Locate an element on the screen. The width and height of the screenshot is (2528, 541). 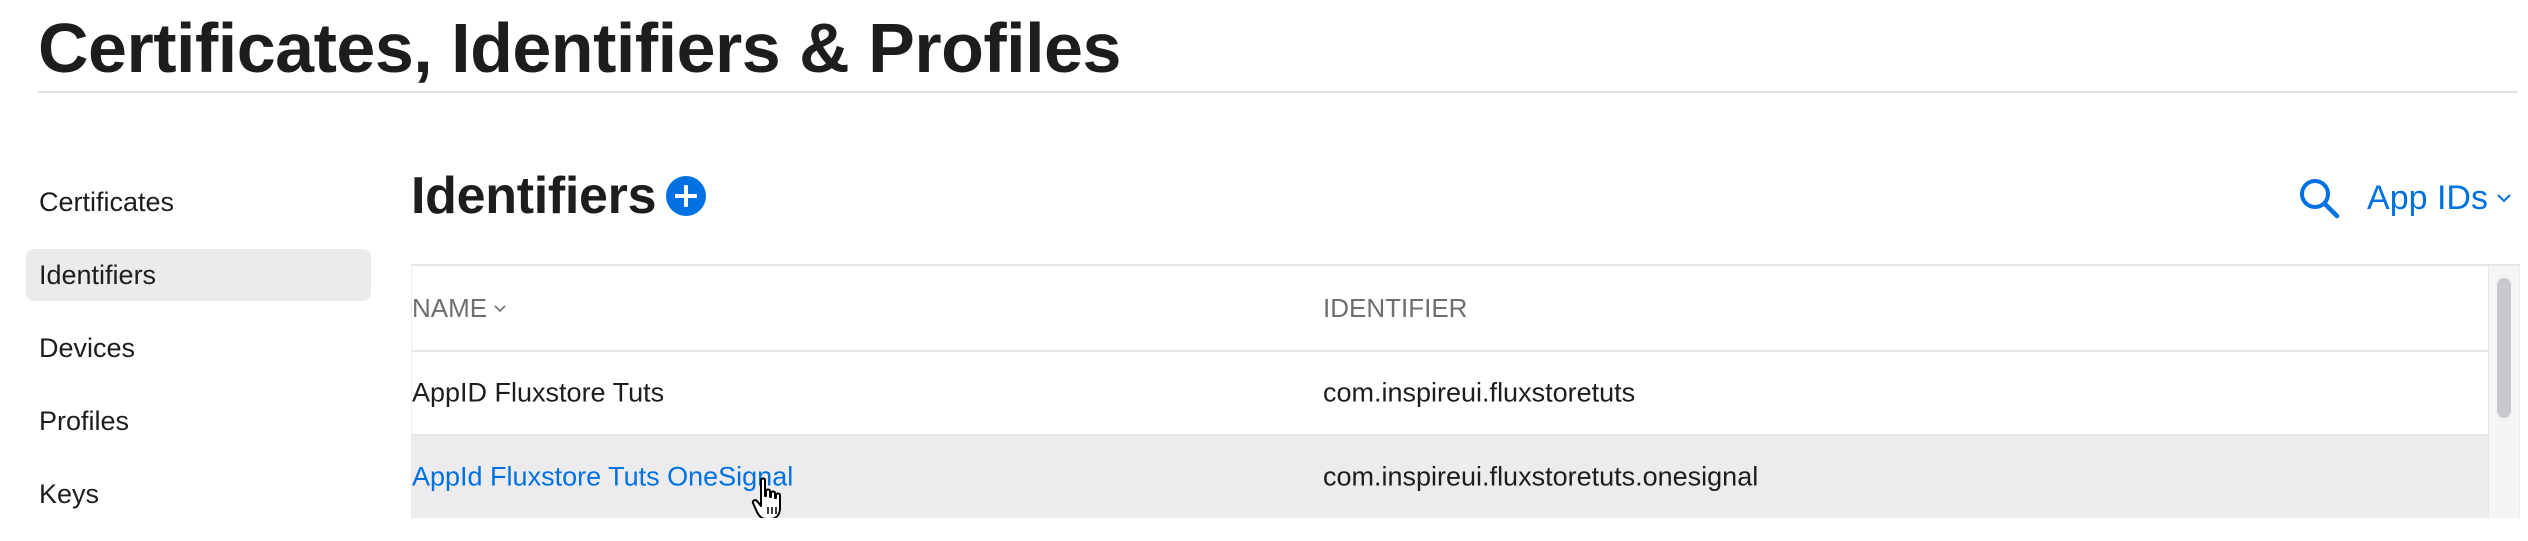
plus-circle-icon is located at coordinates (686, 196).